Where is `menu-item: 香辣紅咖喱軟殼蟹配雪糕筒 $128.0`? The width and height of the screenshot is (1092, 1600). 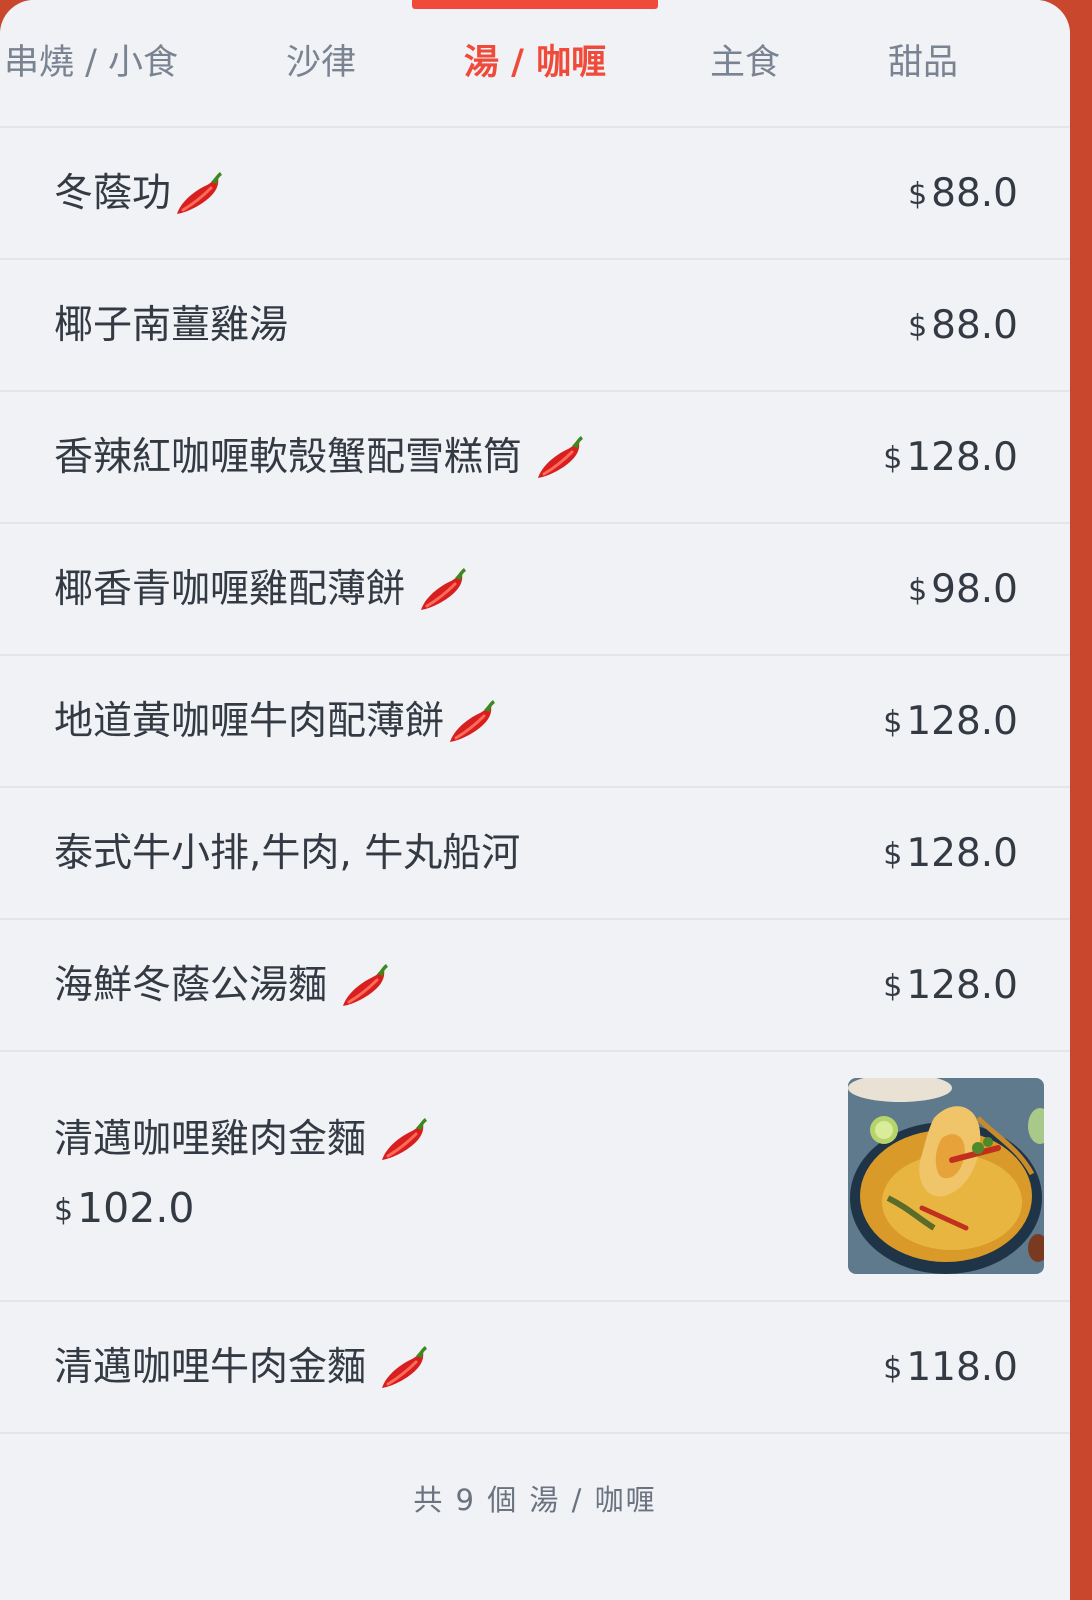 menu-item: 香辣紅咖喱軟殼蟹配雪糕筒 $128.0 is located at coordinates (535, 458).